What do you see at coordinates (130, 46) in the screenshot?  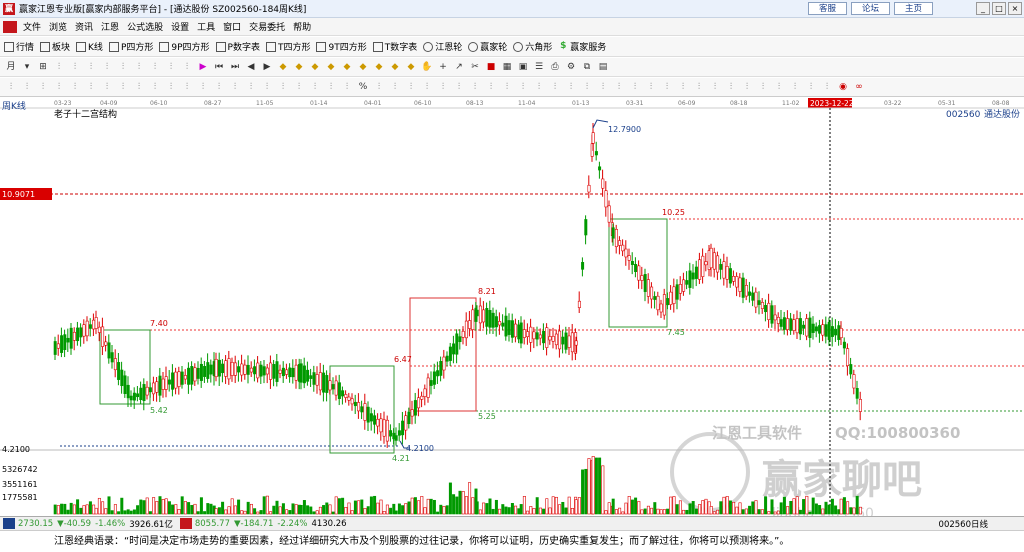 I see `tool-p-square: P四方形` at bounding box center [130, 46].